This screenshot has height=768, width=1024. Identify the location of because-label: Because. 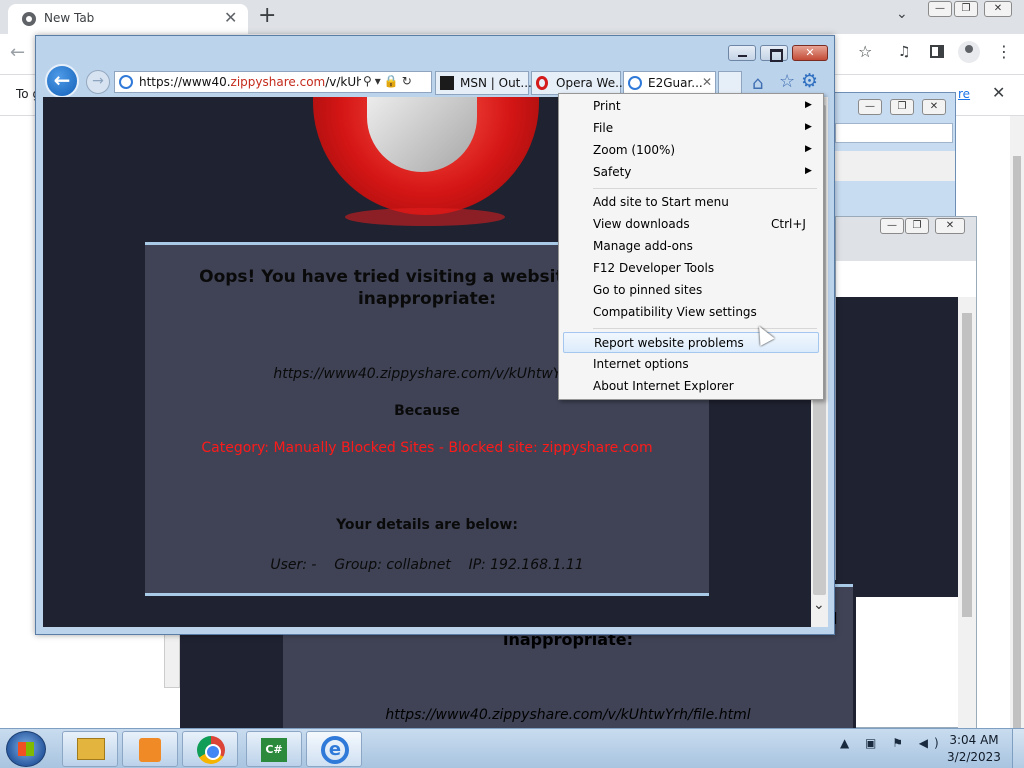
(427, 411).